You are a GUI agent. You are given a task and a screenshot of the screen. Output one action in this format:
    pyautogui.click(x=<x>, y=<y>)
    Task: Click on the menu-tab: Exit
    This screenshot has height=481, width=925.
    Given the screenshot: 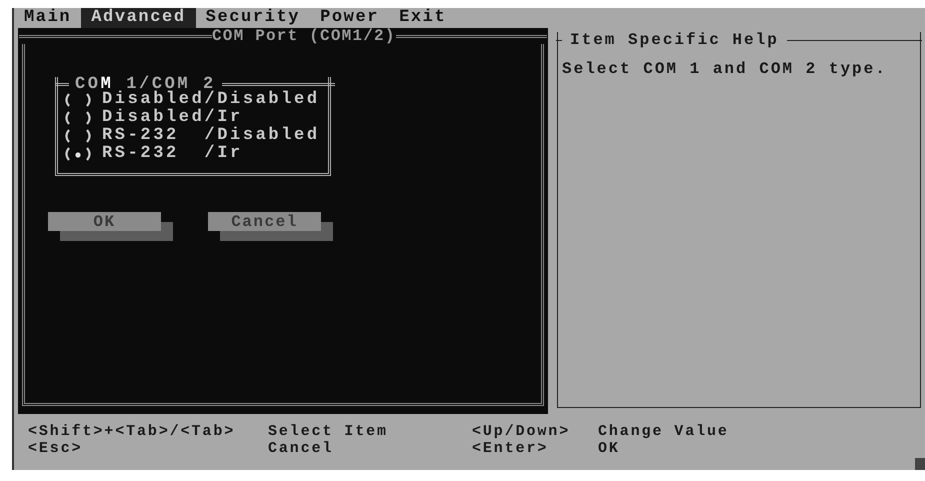 What is the action you would take?
    pyautogui.click(x=422, y=18)
    